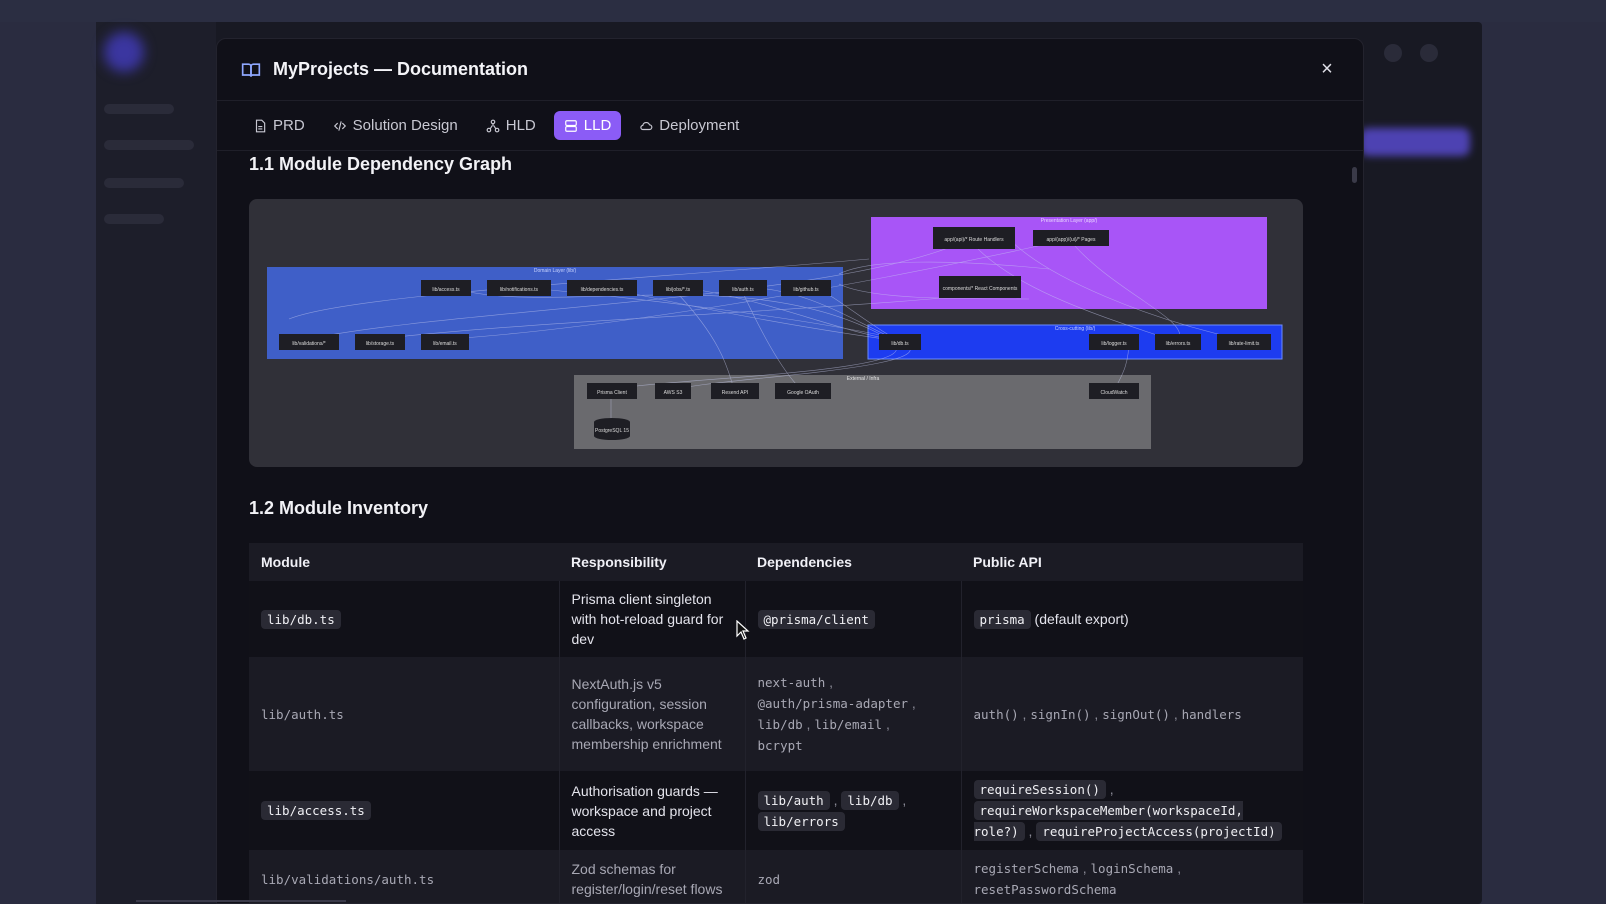 This screenshot has height=904, width=1606. What do you see at coordinates (1132, 562) in the screenshot?
I see `table-header: Public API` at bounding box center [1132, 562].